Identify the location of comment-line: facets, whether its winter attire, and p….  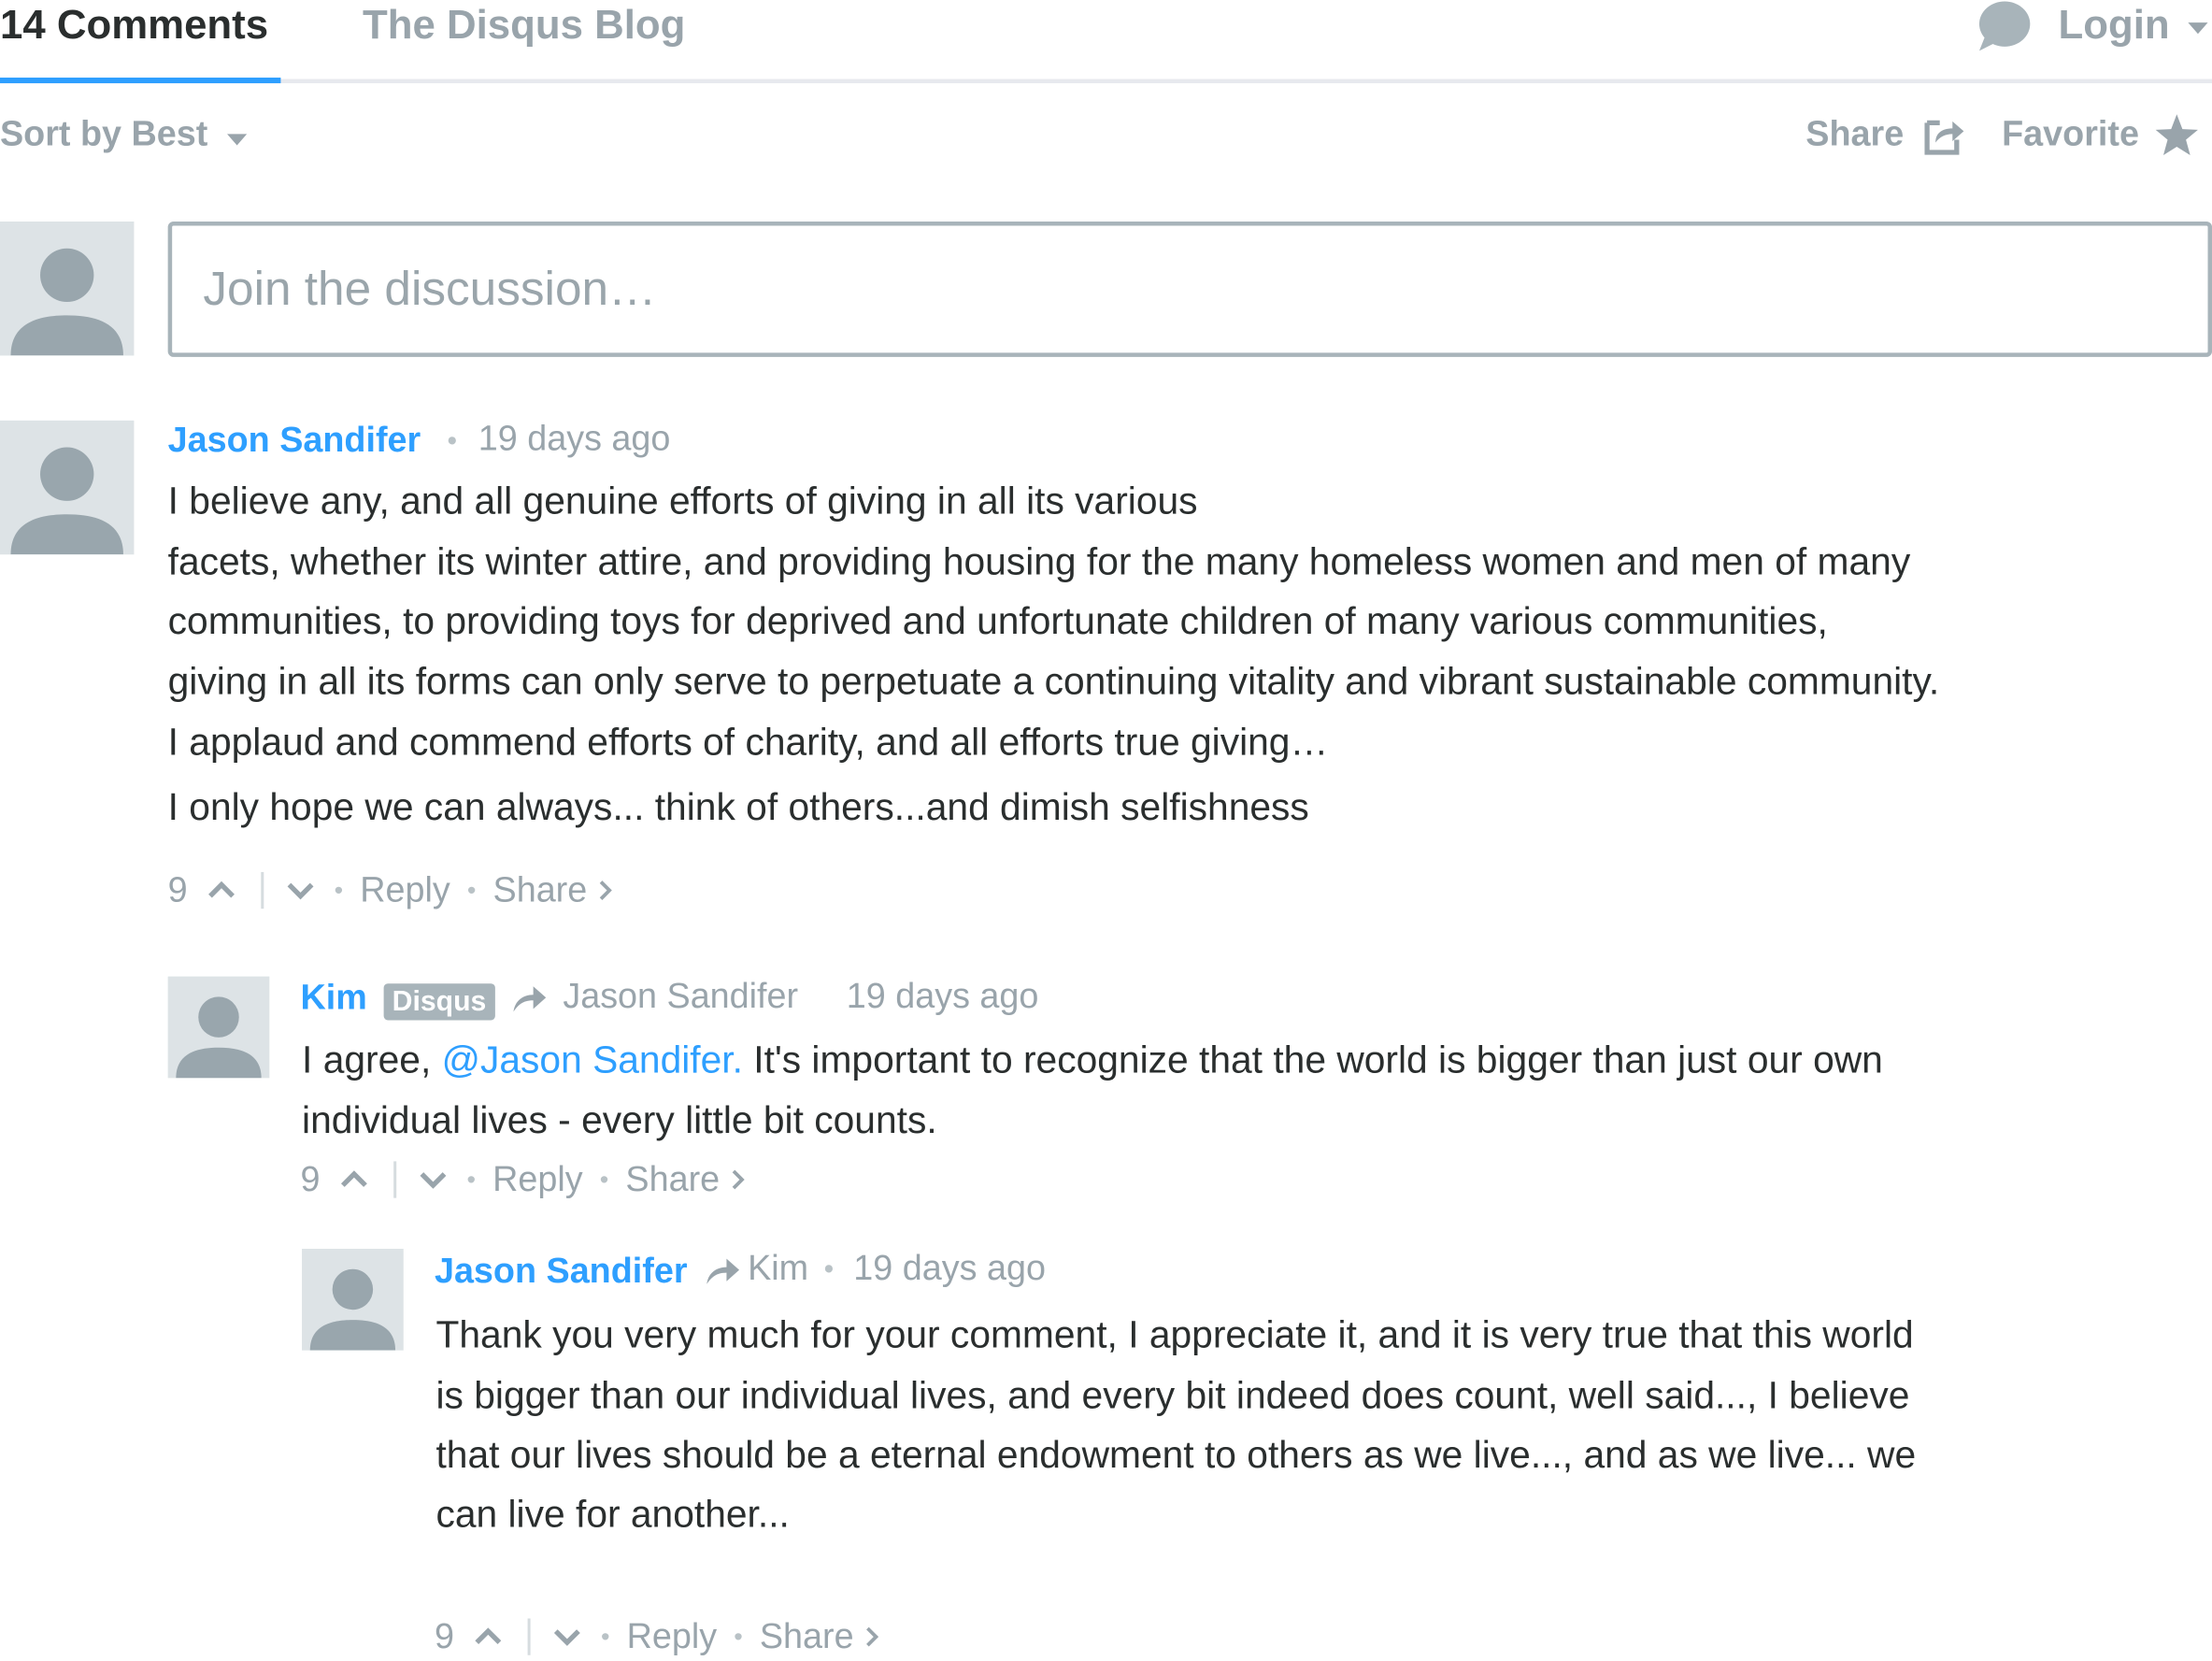
(1039, 561).